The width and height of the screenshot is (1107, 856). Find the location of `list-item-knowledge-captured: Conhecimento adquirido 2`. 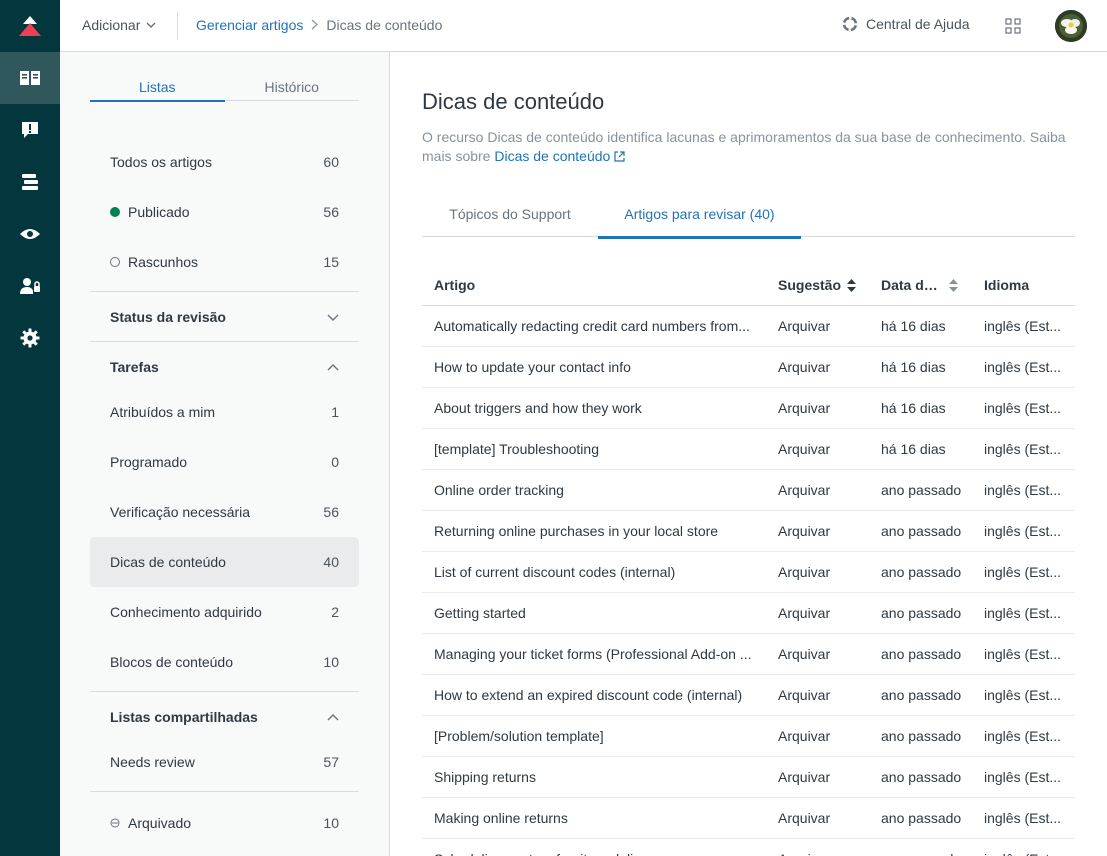

list-item-knowledge-captured: Conhecimento adquirido 2 is located at coordinates (224, 612).